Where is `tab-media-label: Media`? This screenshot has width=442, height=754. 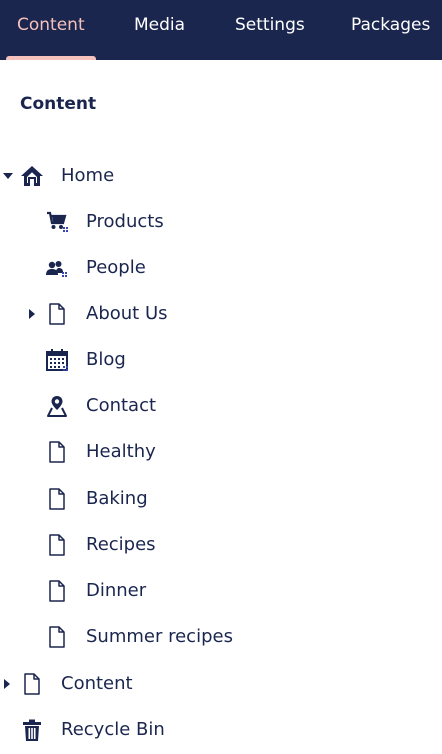 tab-media-label: Media is located at coordinates (160, 25).